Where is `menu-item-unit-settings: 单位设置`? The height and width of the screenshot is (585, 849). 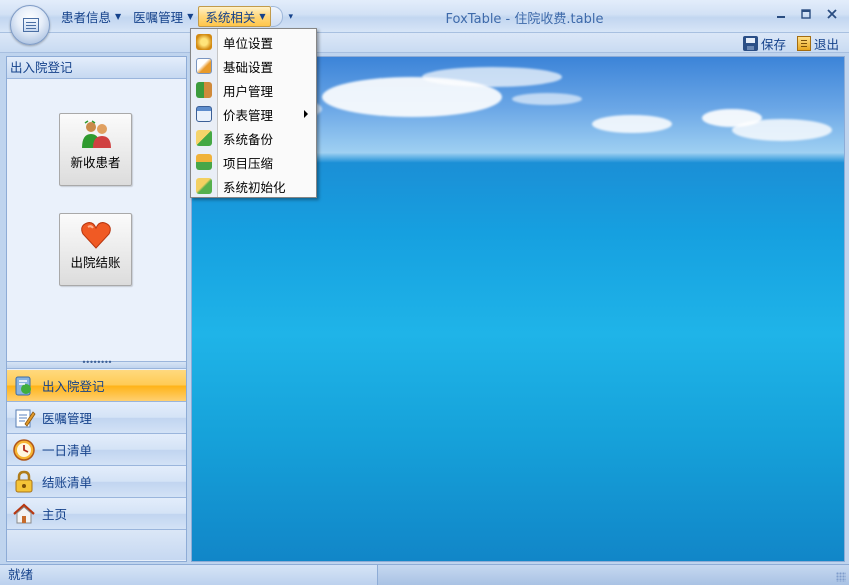
menu-item-unit-settings: 单位设置 is located at coordinates (253, 42).